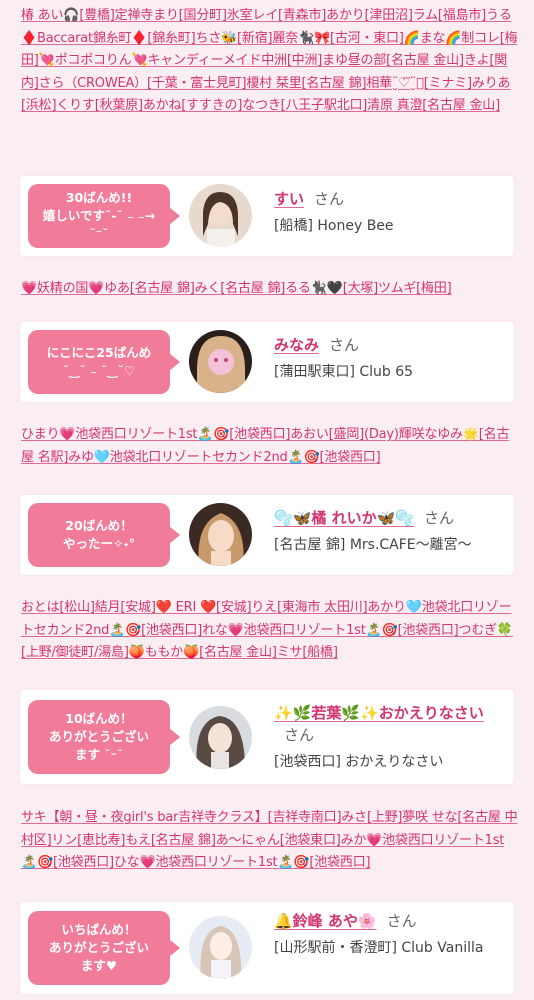 The image size is (534, 1000). What do you see at coordinates (388, 948) in the screenshot?
I see `shop-name: [山形駅前・香澄町] Club Vanilla` at bounding box center [388, 948].